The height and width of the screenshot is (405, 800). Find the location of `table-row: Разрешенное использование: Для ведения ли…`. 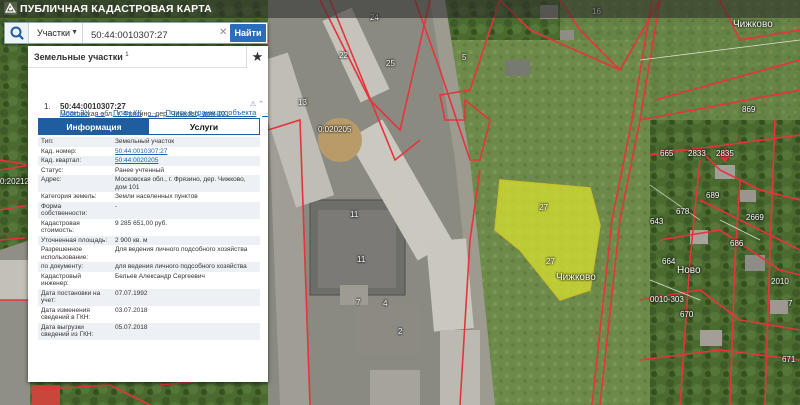

table-row: Разрешенное использование: Для ведения ли… is located at coordinates (149, 253).